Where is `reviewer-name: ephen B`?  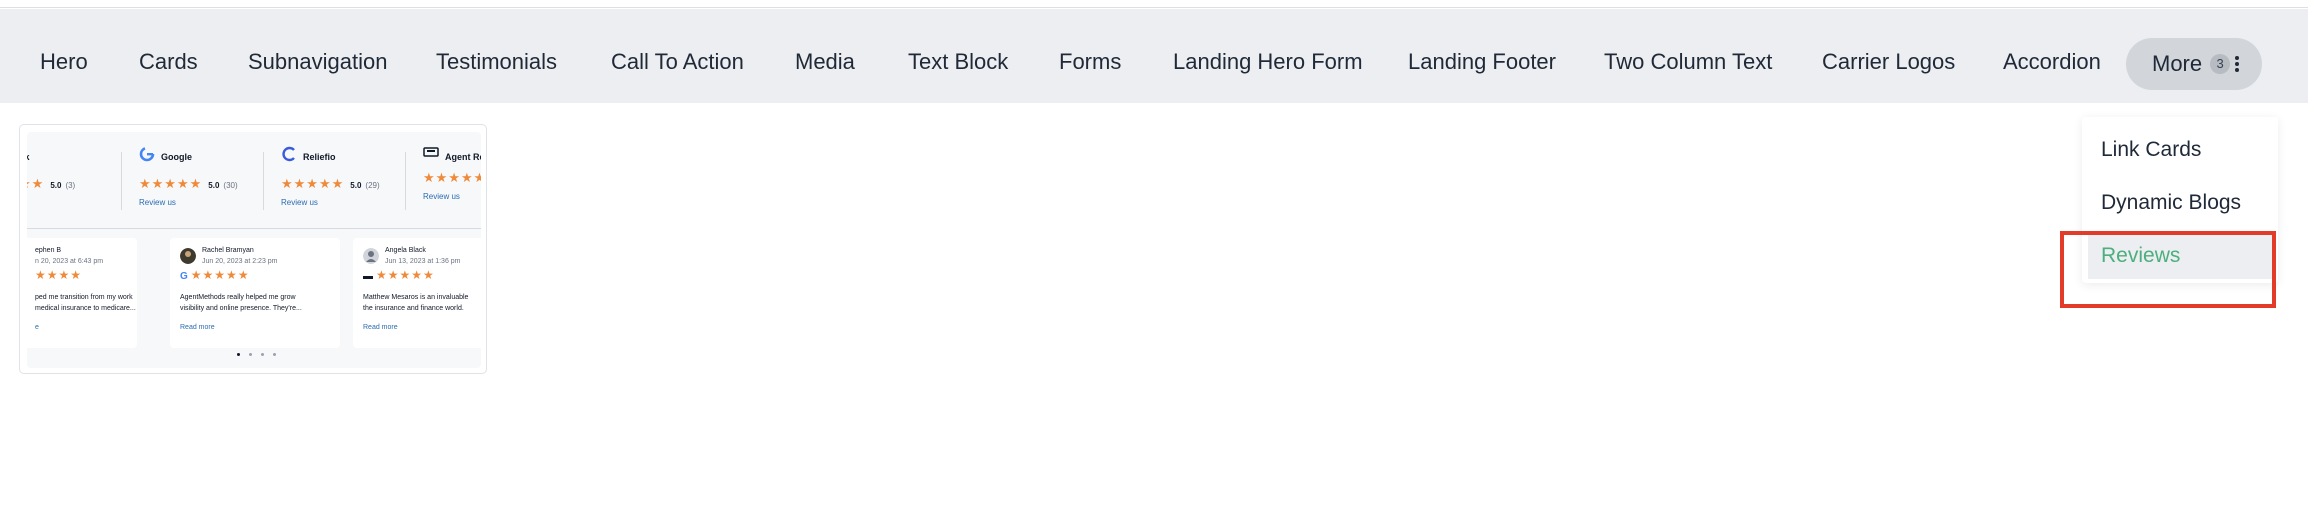
reviewer-name: ephen B is located at coordinates (48, 250).